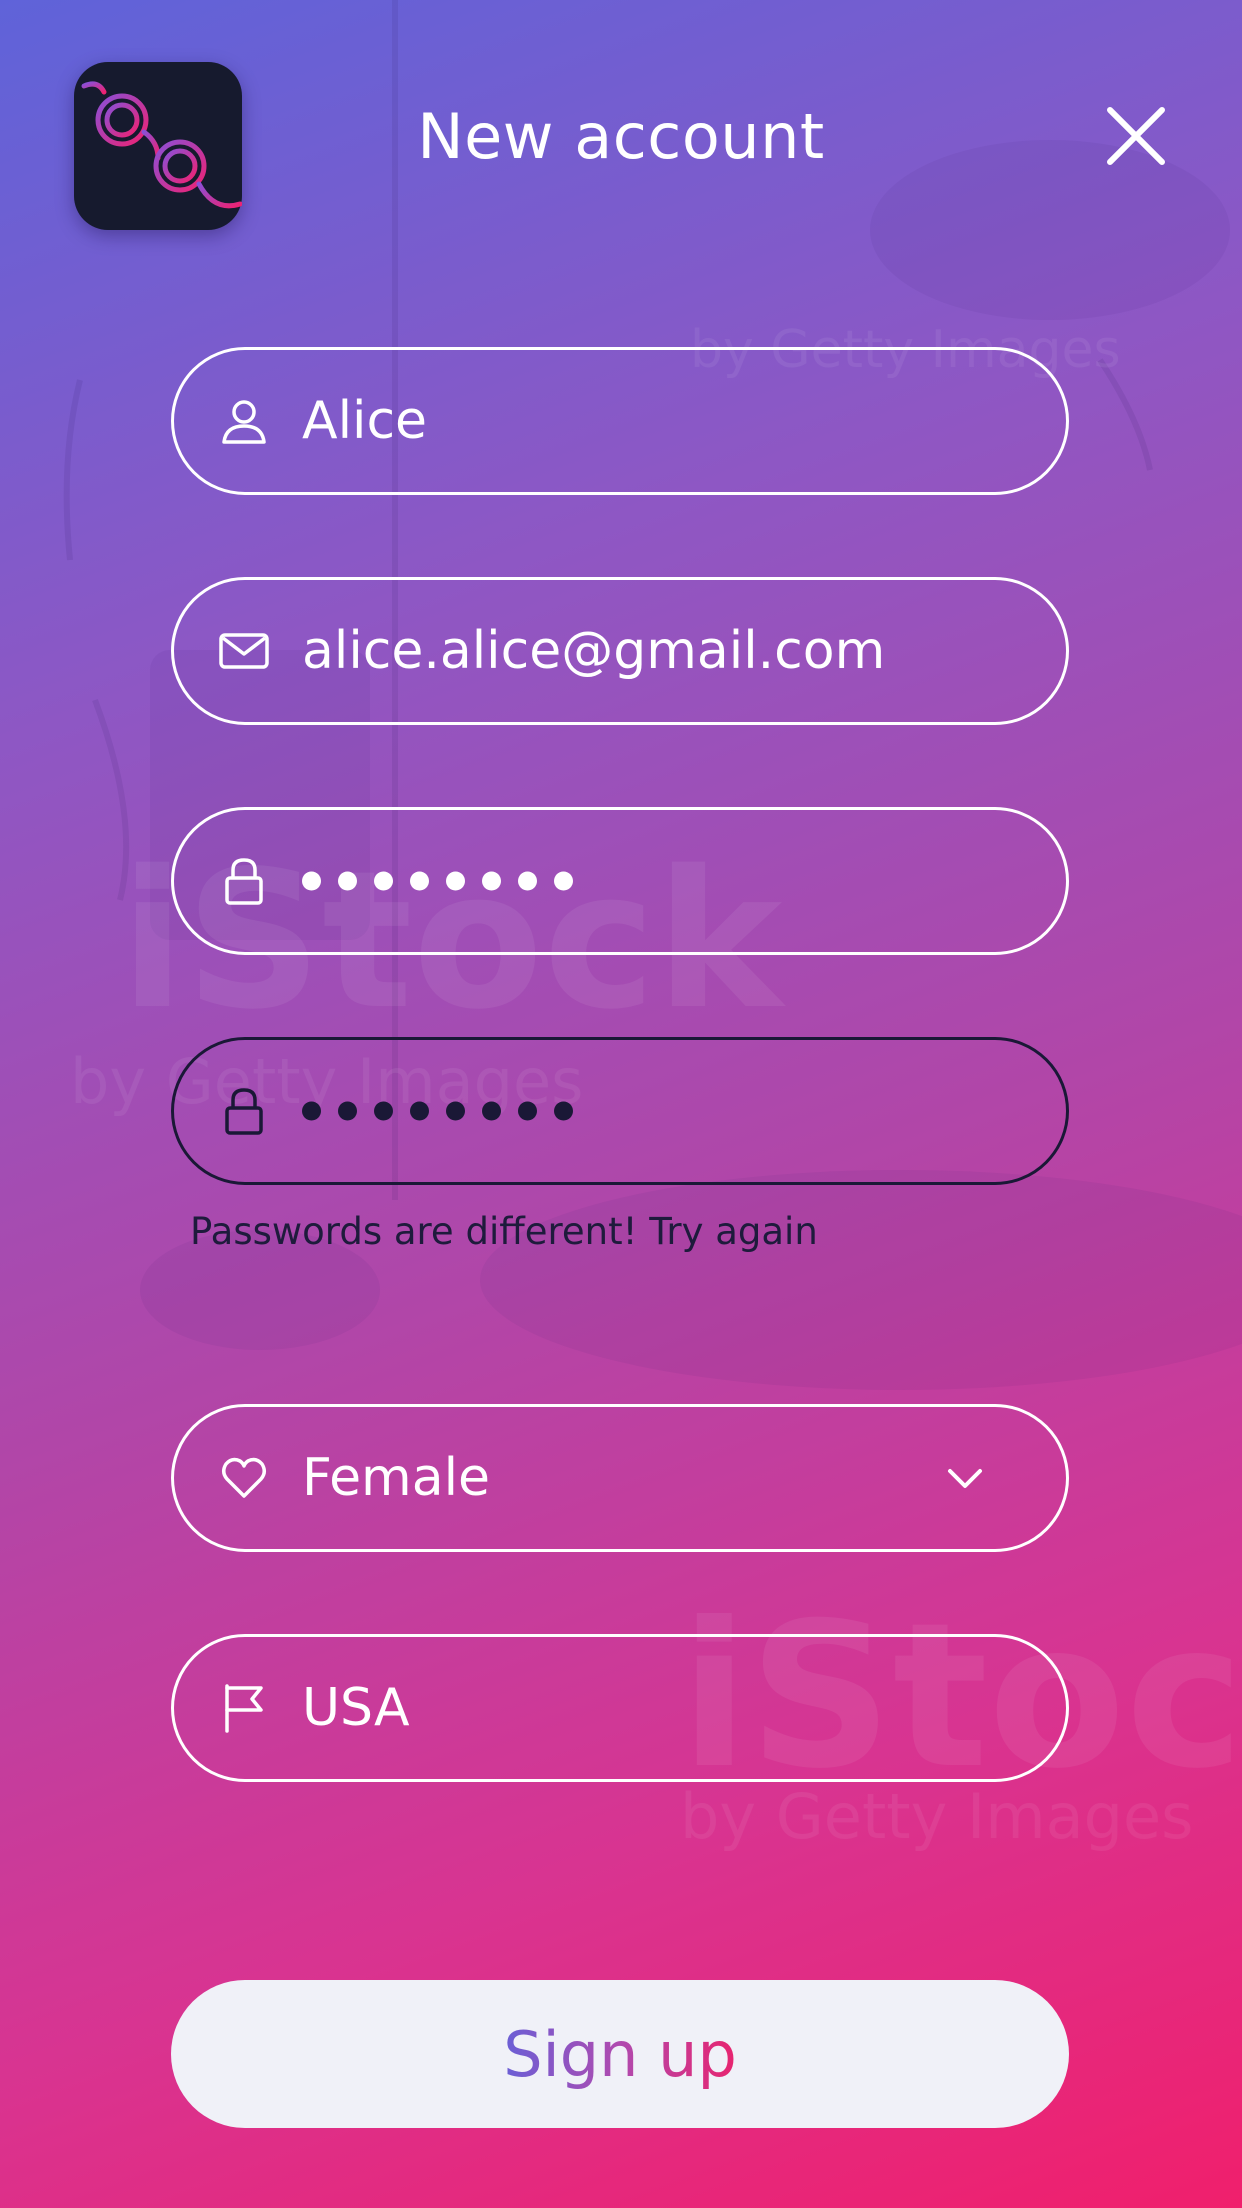 This screenshot has height=2208, width=1242. What do you see at coordinates (244, 1708) in the screenshot?
I see `flag-icon` at bounding box center [244, 1708].